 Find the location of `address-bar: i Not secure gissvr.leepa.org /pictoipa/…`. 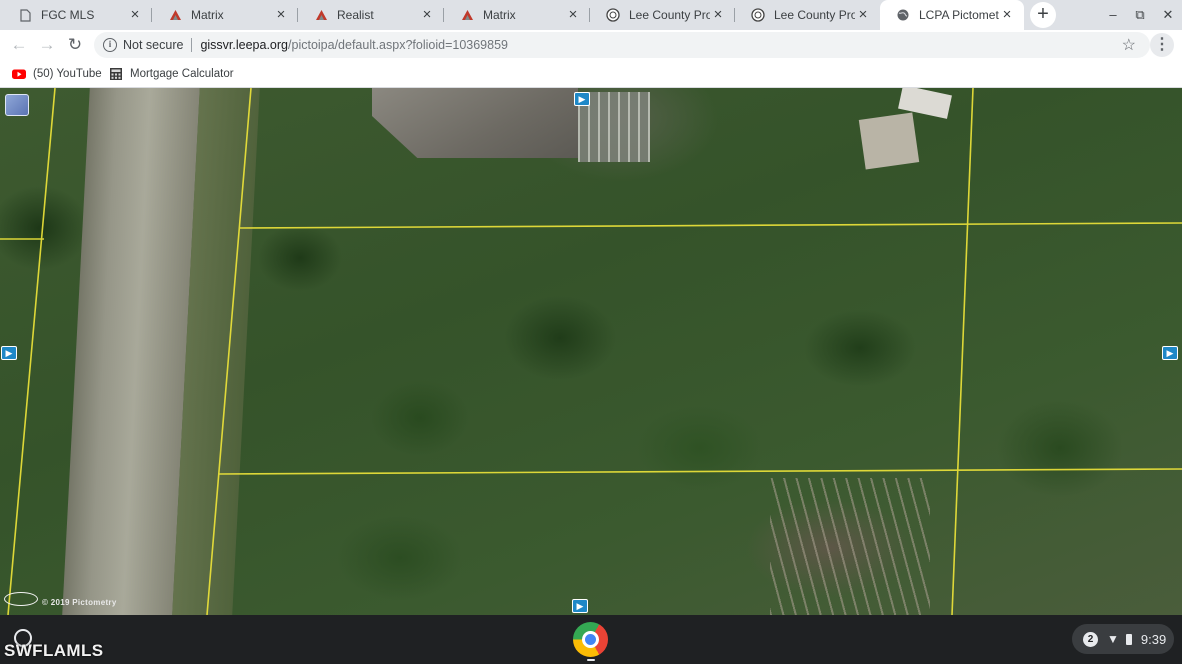

address-bar: i Not secure gissvr.leepa.org /pictoipa/… is located at coordinates (622, 45).